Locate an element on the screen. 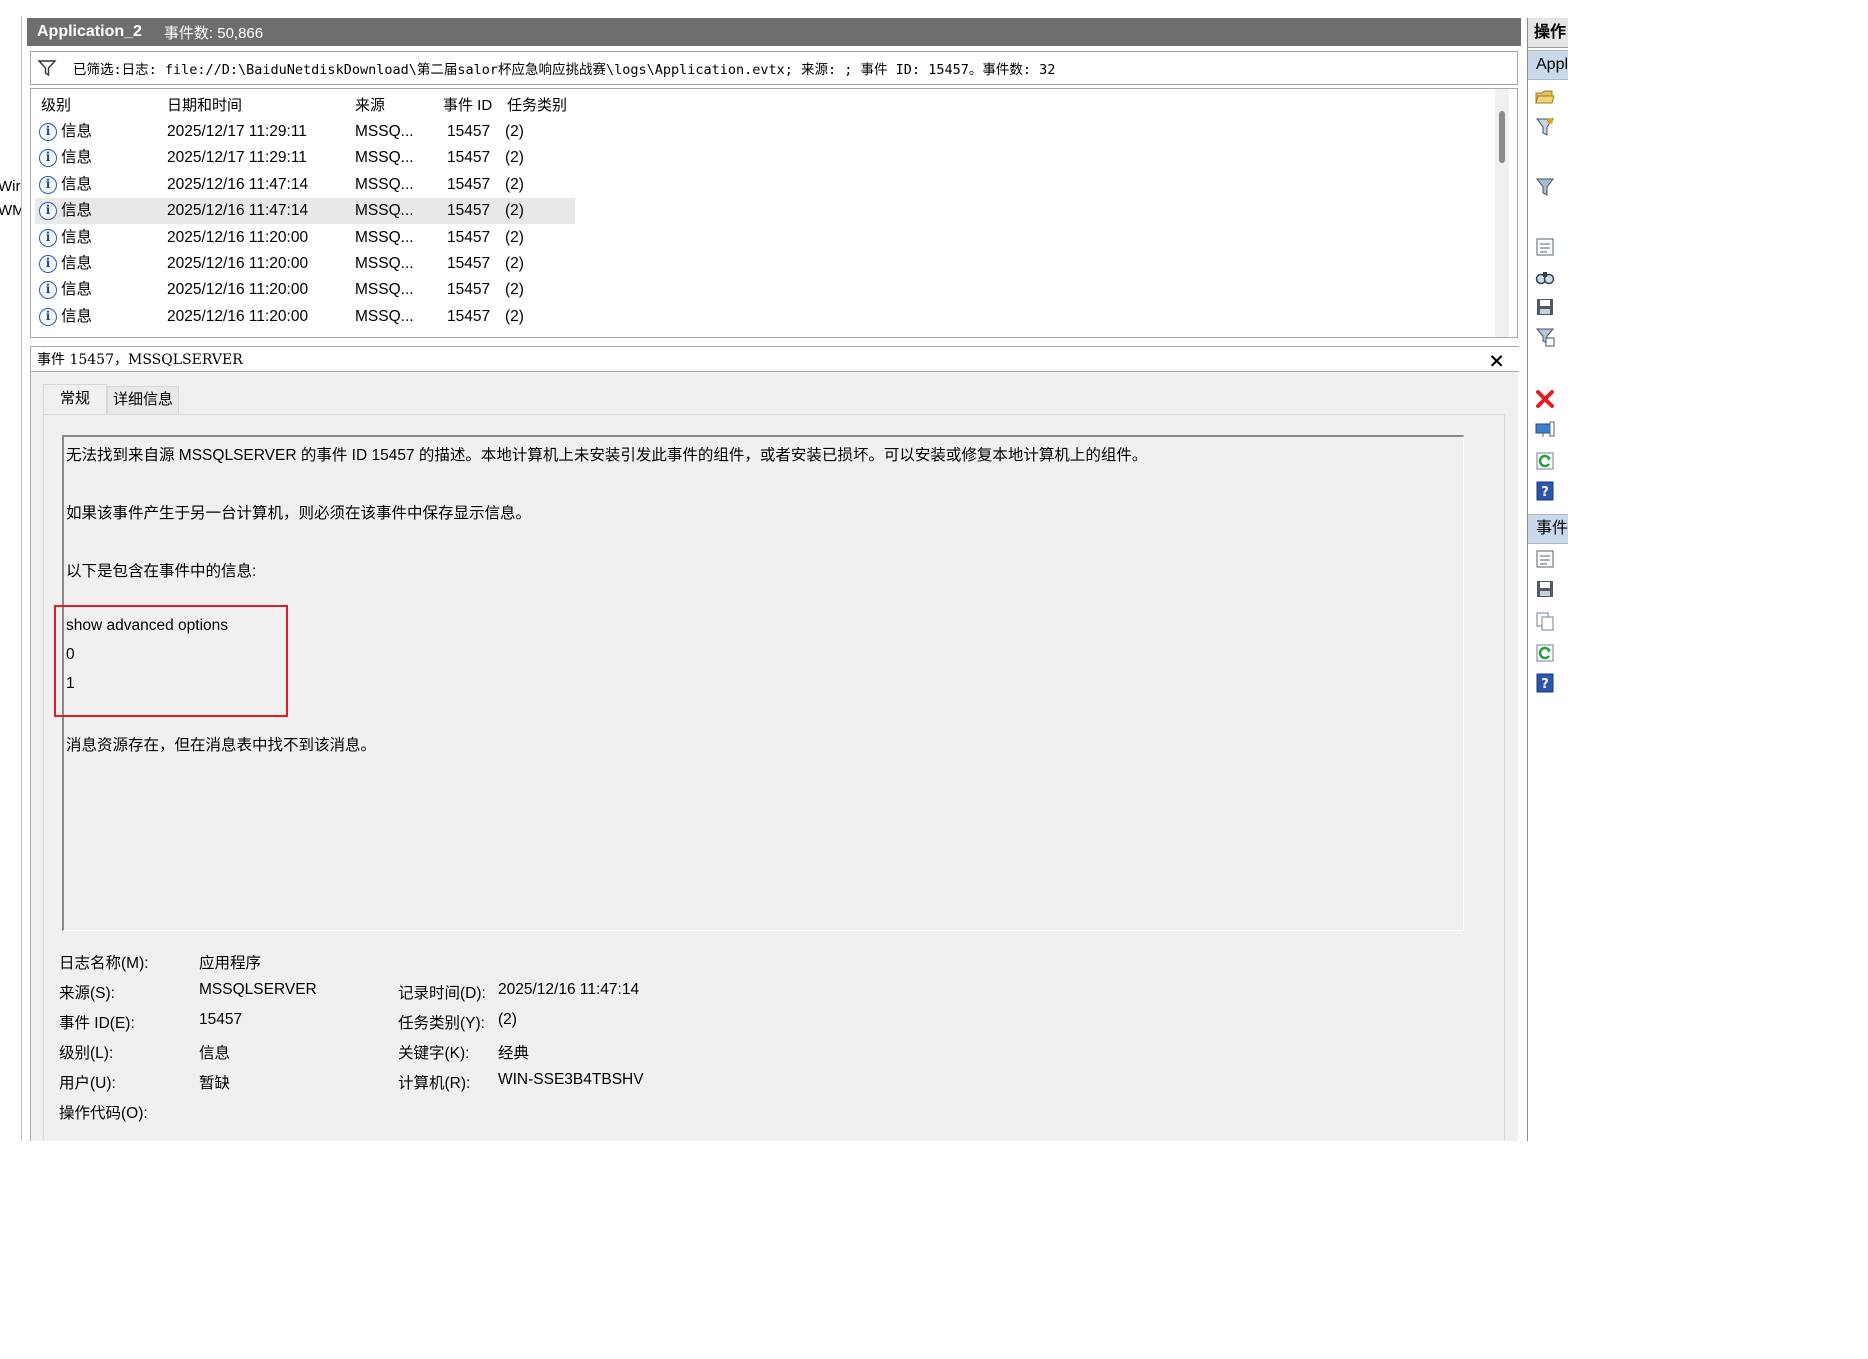 The image size is (1868, 1359). detail-title: 事件 15457，MSSQLSERVER is located at coordinates (140, 360).